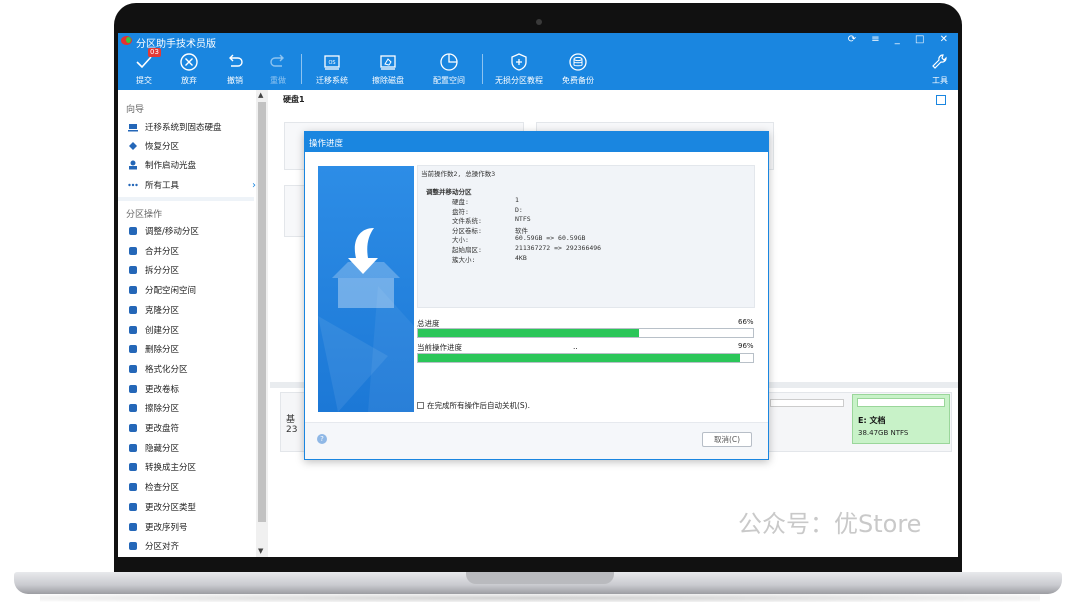 This screenshot has width=1080, height=614. Describe the element at coordinates (192, 146) in the screenshot. I see `sidebar-item-recover: 恢复分区` at that location.